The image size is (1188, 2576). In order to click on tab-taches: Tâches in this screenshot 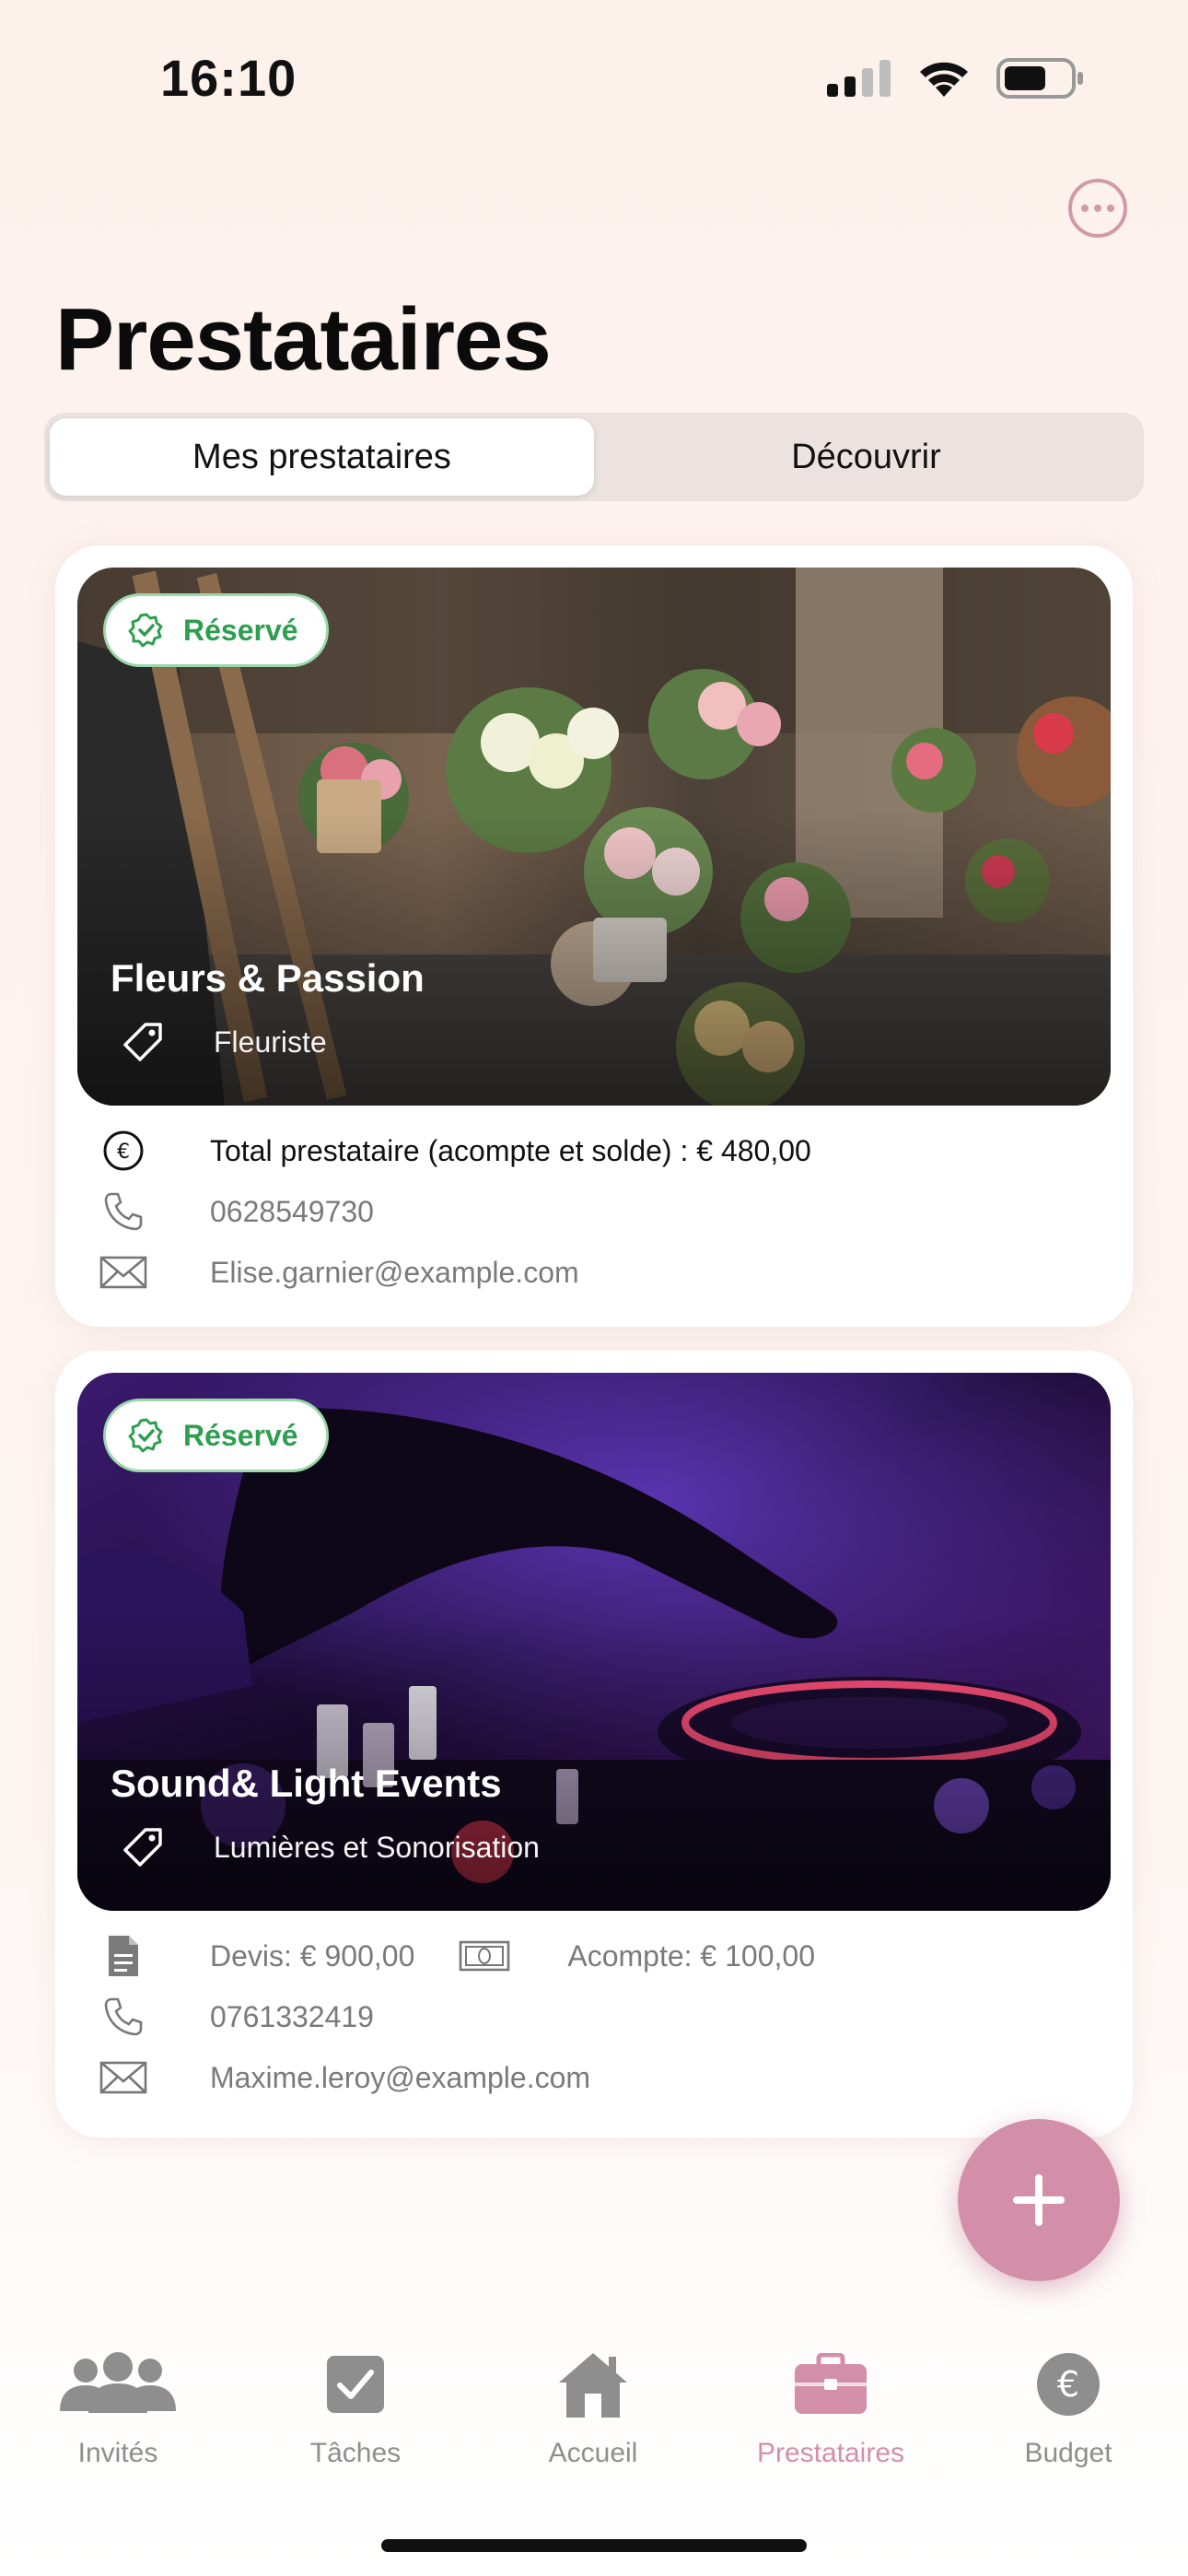, I will do `click(355, 2404)`.